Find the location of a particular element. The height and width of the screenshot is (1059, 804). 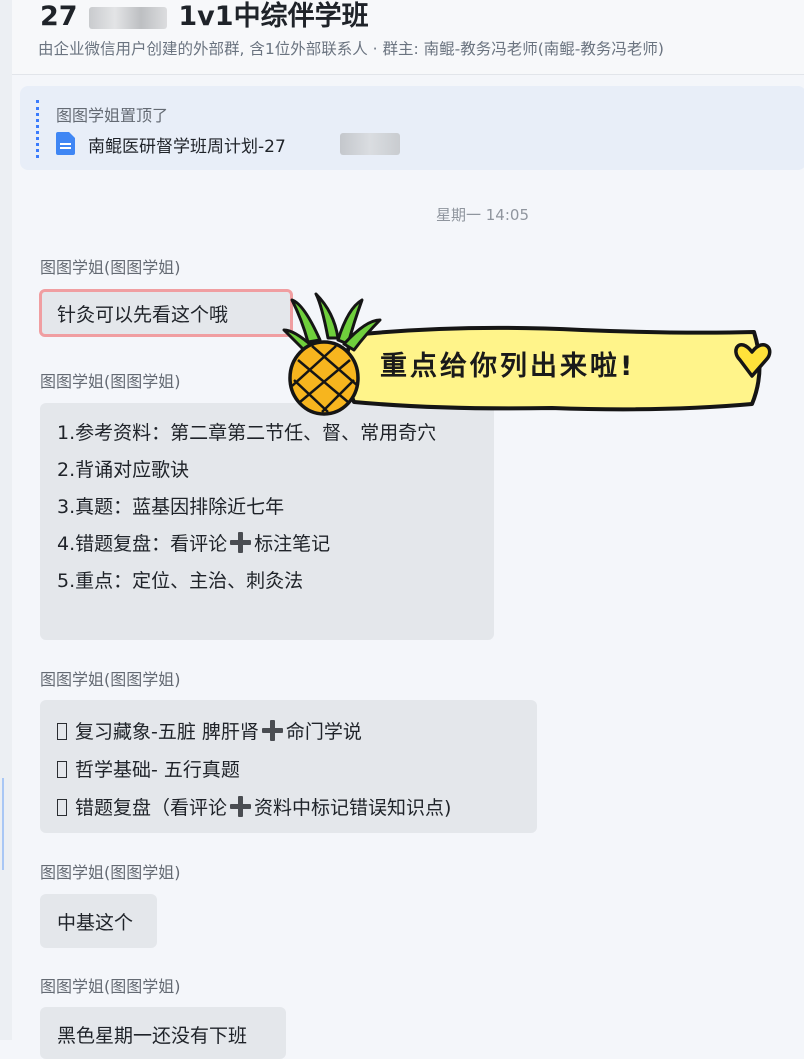

message-text: 中基这个 is located at coordinates (95, 922).